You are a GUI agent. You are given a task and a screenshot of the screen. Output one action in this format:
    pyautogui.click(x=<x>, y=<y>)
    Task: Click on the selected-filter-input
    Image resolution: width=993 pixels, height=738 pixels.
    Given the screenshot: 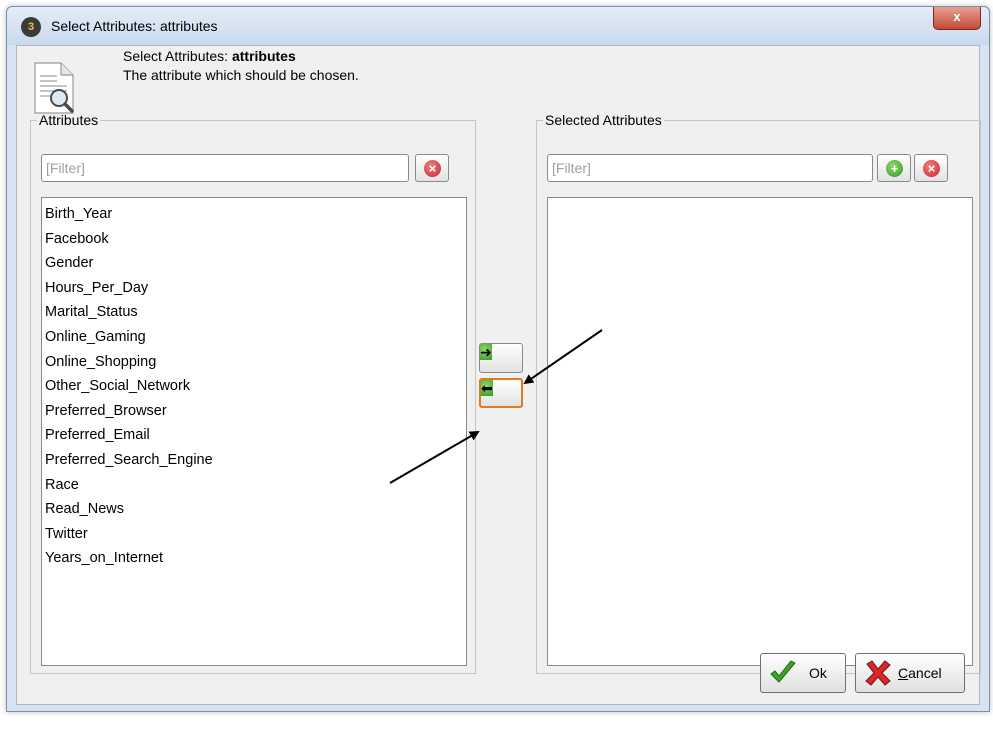 What is the action you would take?
    pyautogui.click(x=710, y=168)
    